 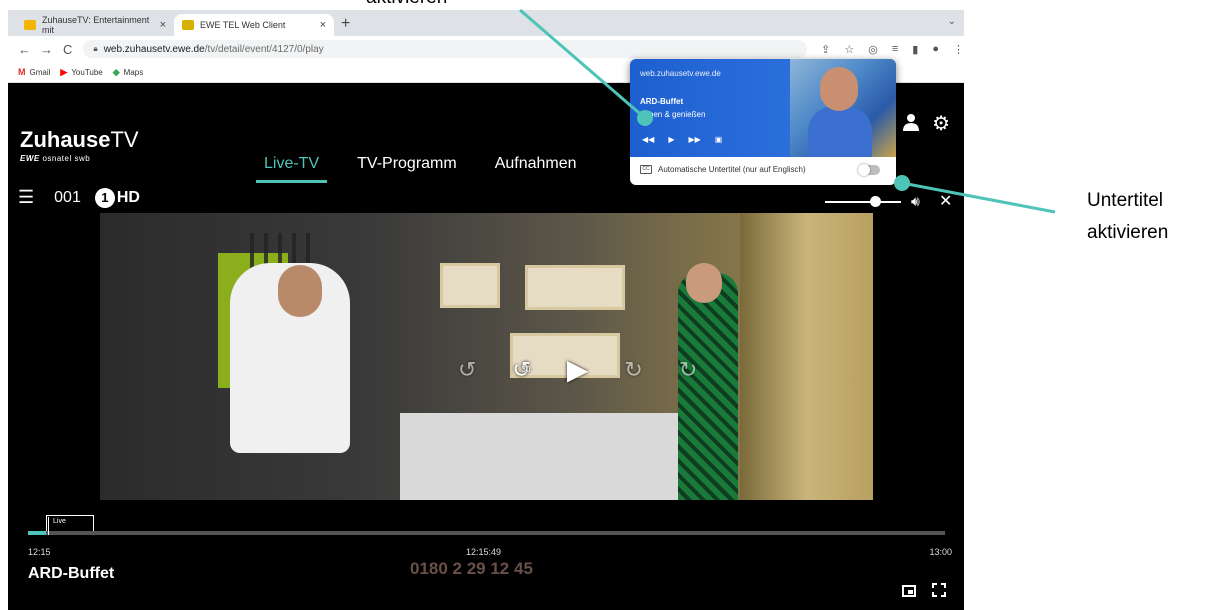 I want to click on annotation-dot-right, so click(x=902, y=183).